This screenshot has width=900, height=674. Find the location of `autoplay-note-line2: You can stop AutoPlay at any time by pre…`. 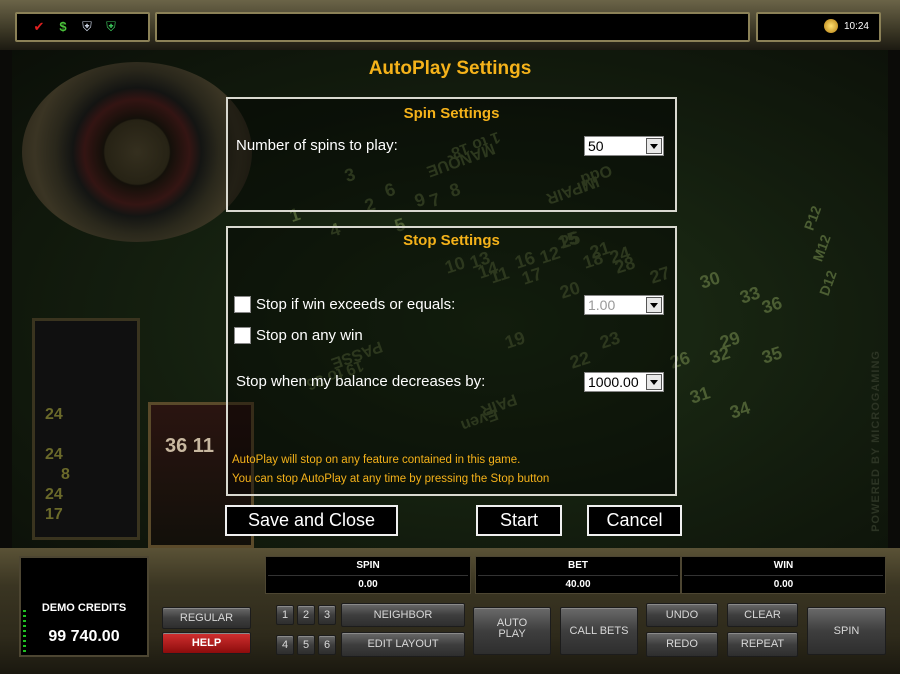

autoplay-note-line2: You can stop AutoPlay at any time by pre… is located at coordinates (391, 479).